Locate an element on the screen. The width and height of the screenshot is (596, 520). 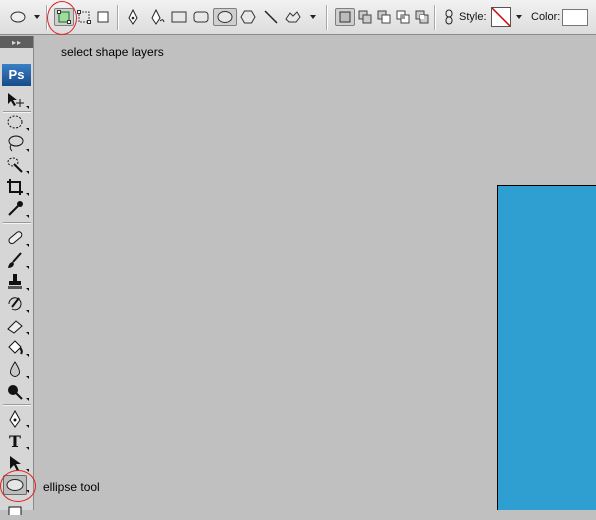
spot-healing-brush-tool is located at coordinates (16, 238).